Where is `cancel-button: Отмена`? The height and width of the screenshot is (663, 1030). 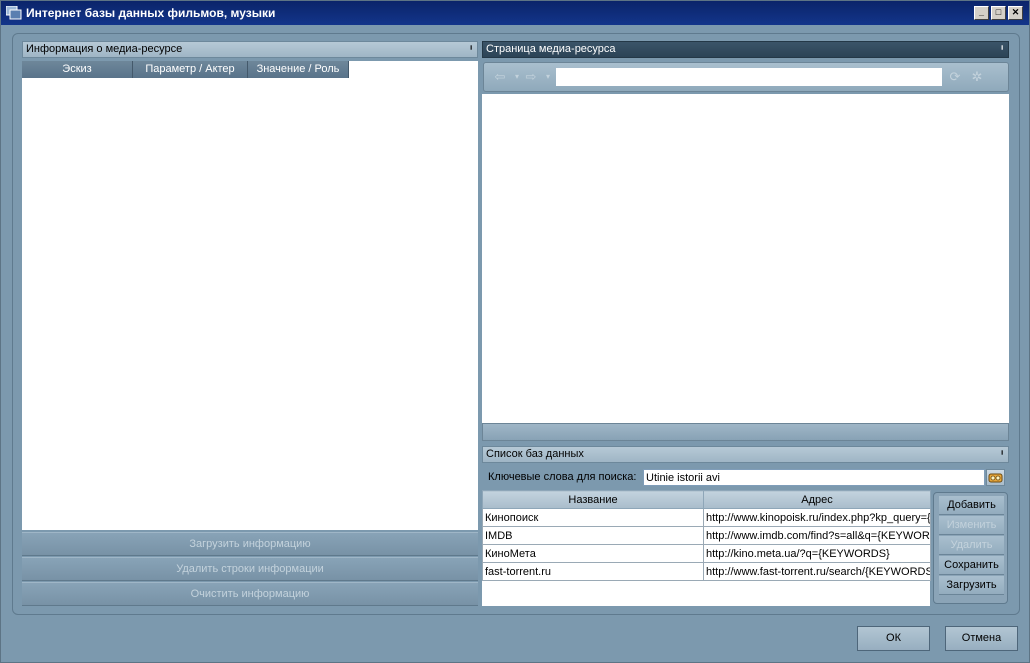 cancel-button: Отмена is located at coordinates (981, 638).